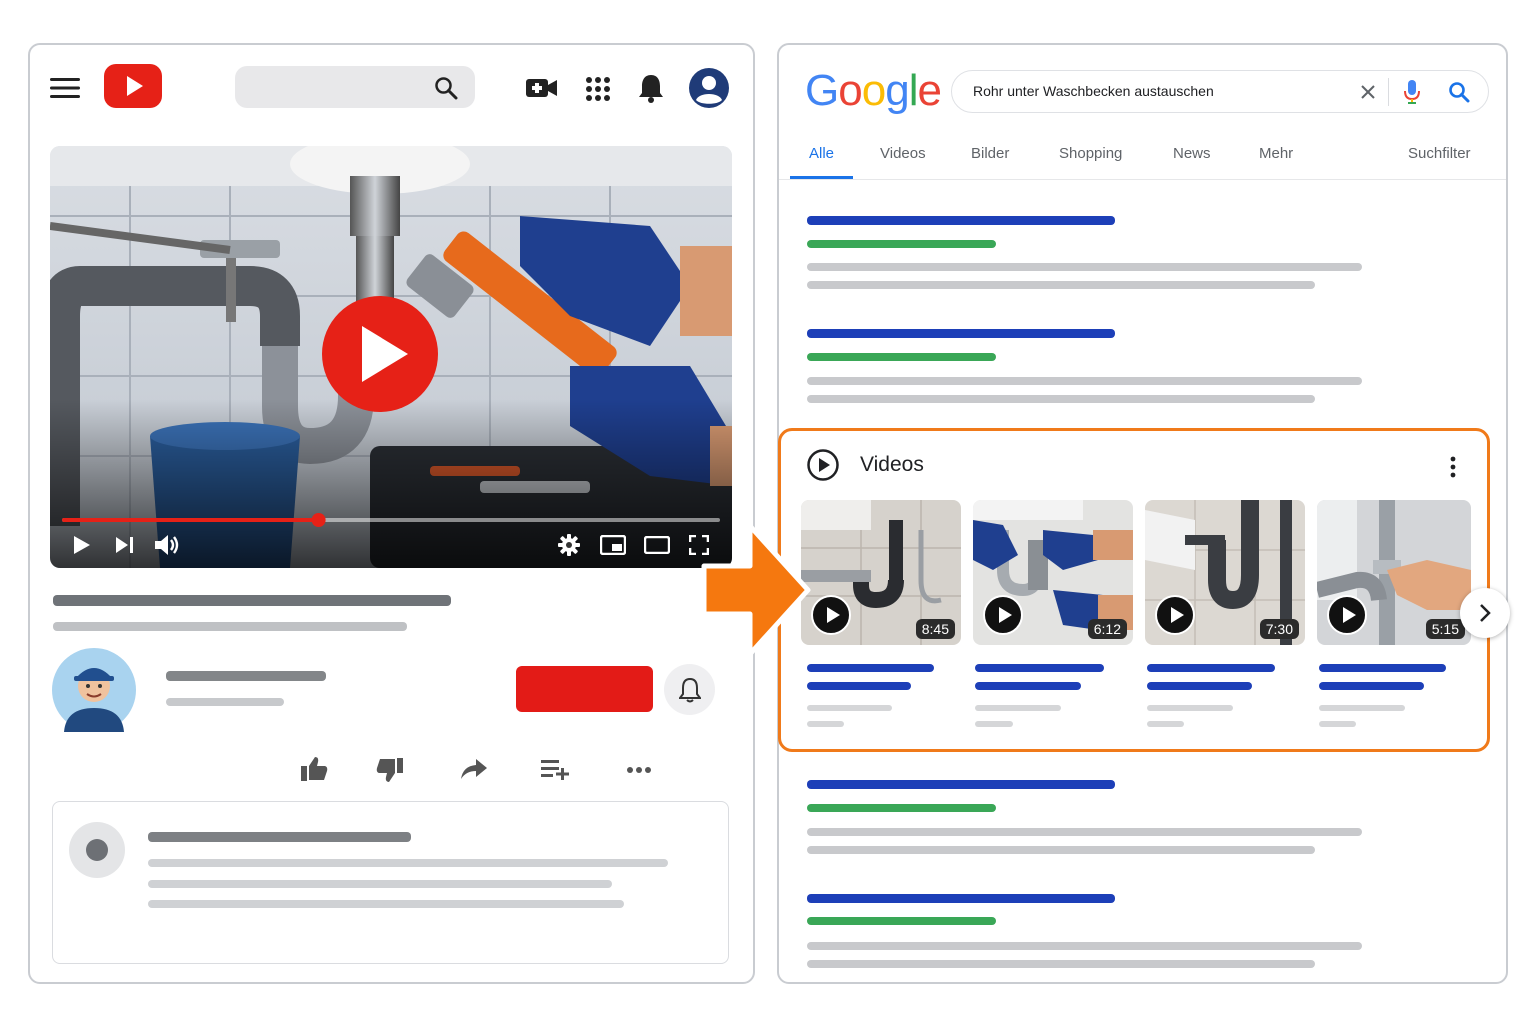 Image resolution: width=1536 pixels, height=1024 pixels. I want to click on bell-icon, so click(651, 88).